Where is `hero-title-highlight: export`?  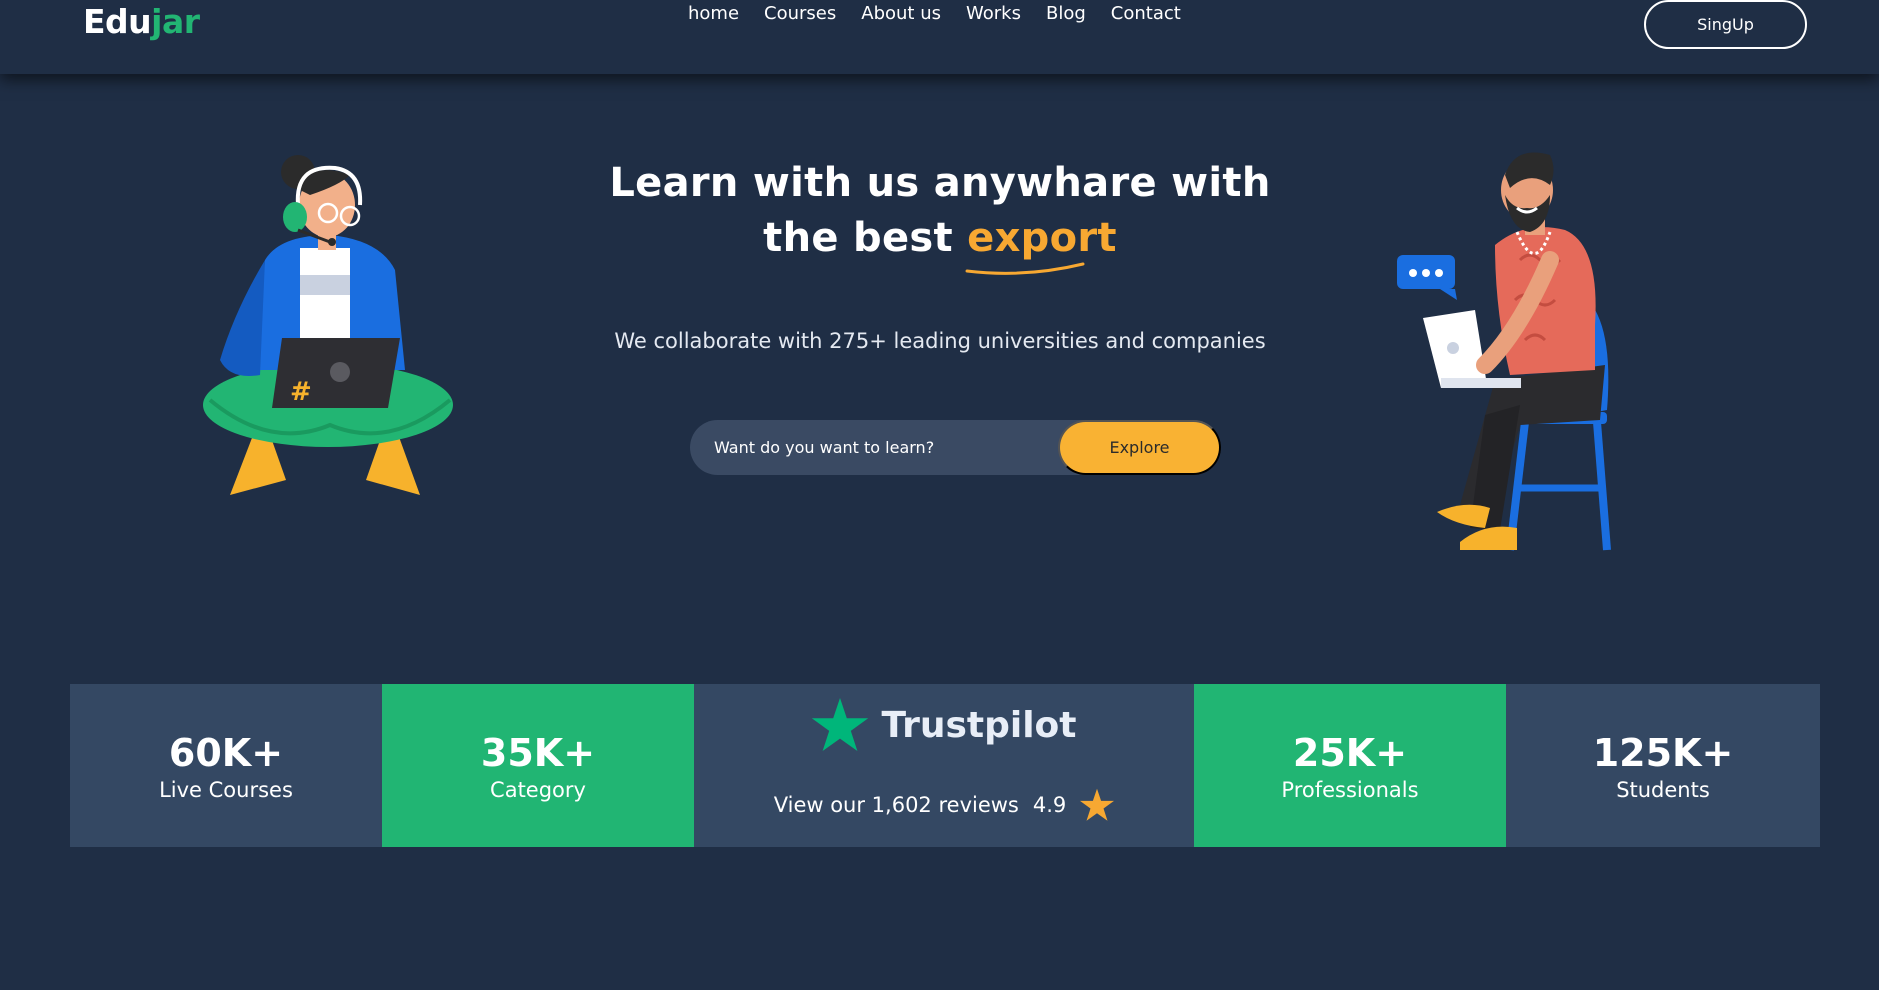 hero-title-highlight: export is located at coordinates (1041, 243).